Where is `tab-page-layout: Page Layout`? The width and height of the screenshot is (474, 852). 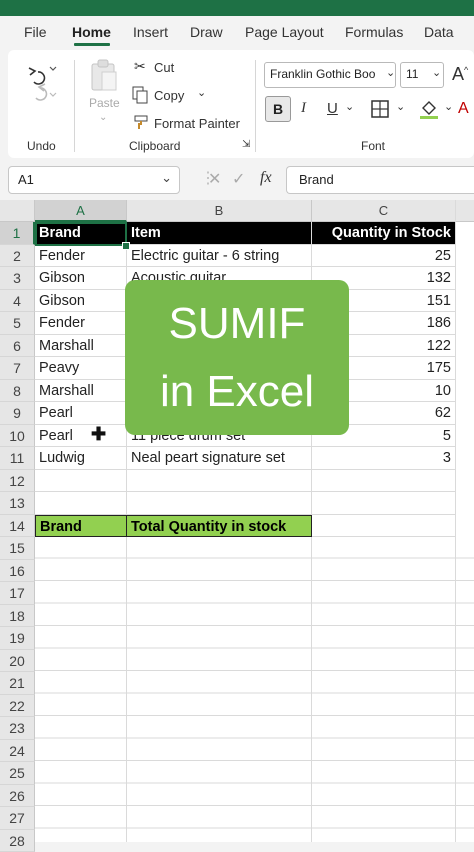
tab-page-layout: Page Layout is located at coordinates (284, 32).